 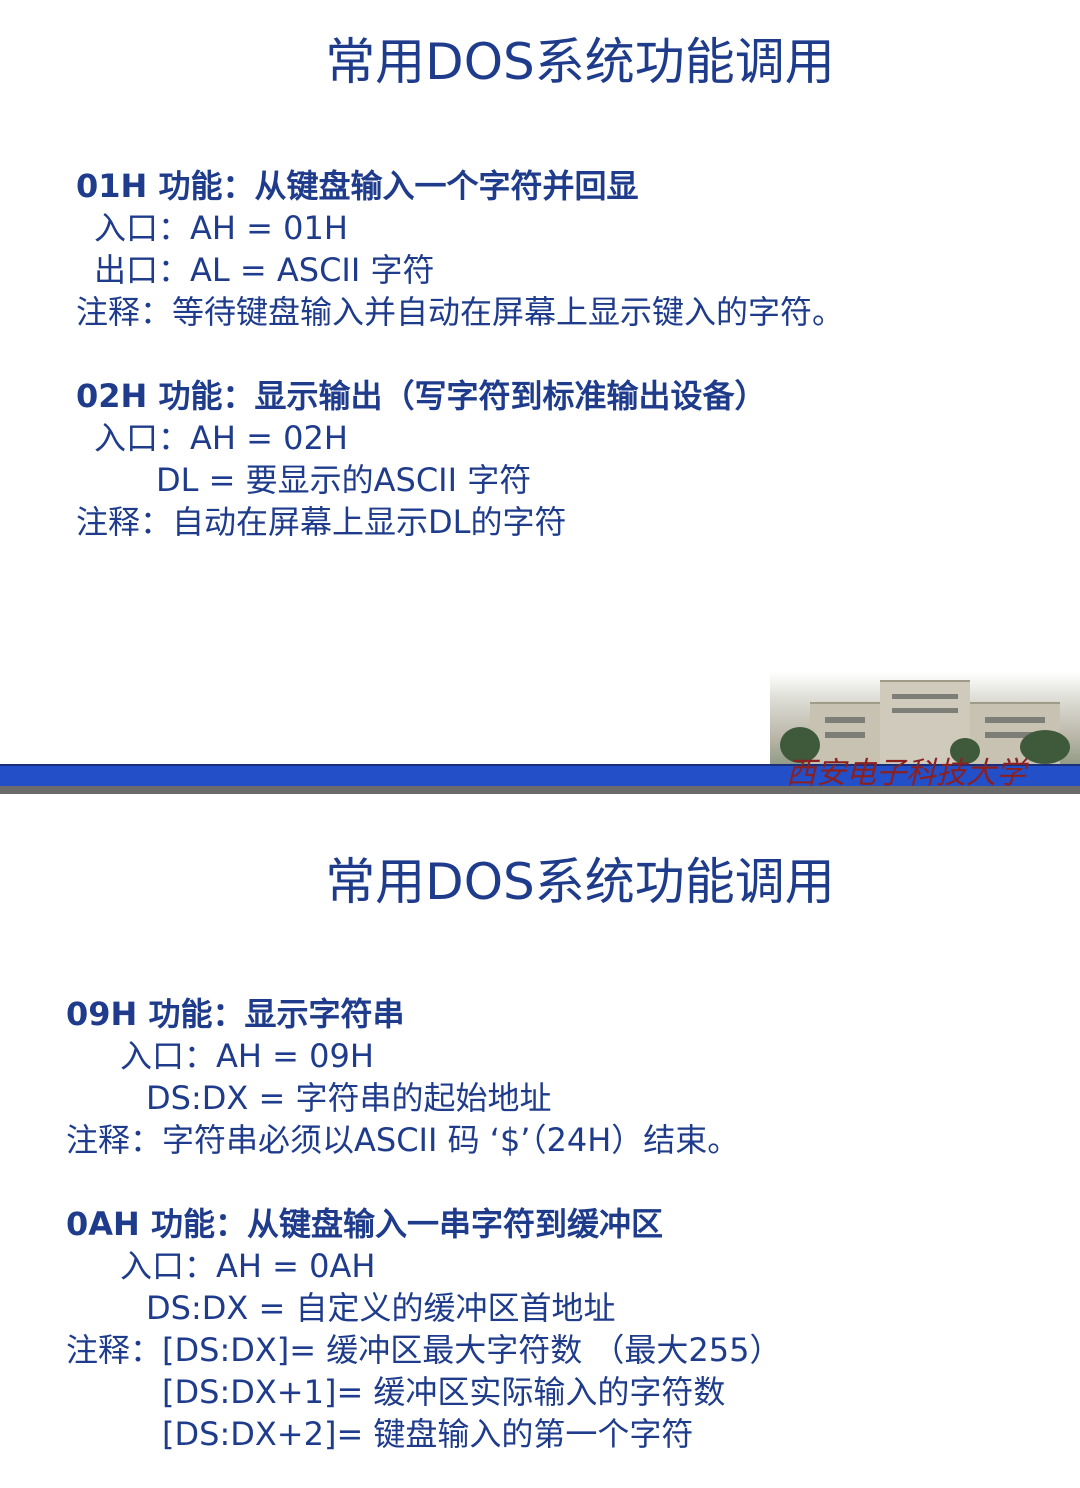 I want to click on entry-line: 入口：AH = 01H, so click(x=221, y=228).